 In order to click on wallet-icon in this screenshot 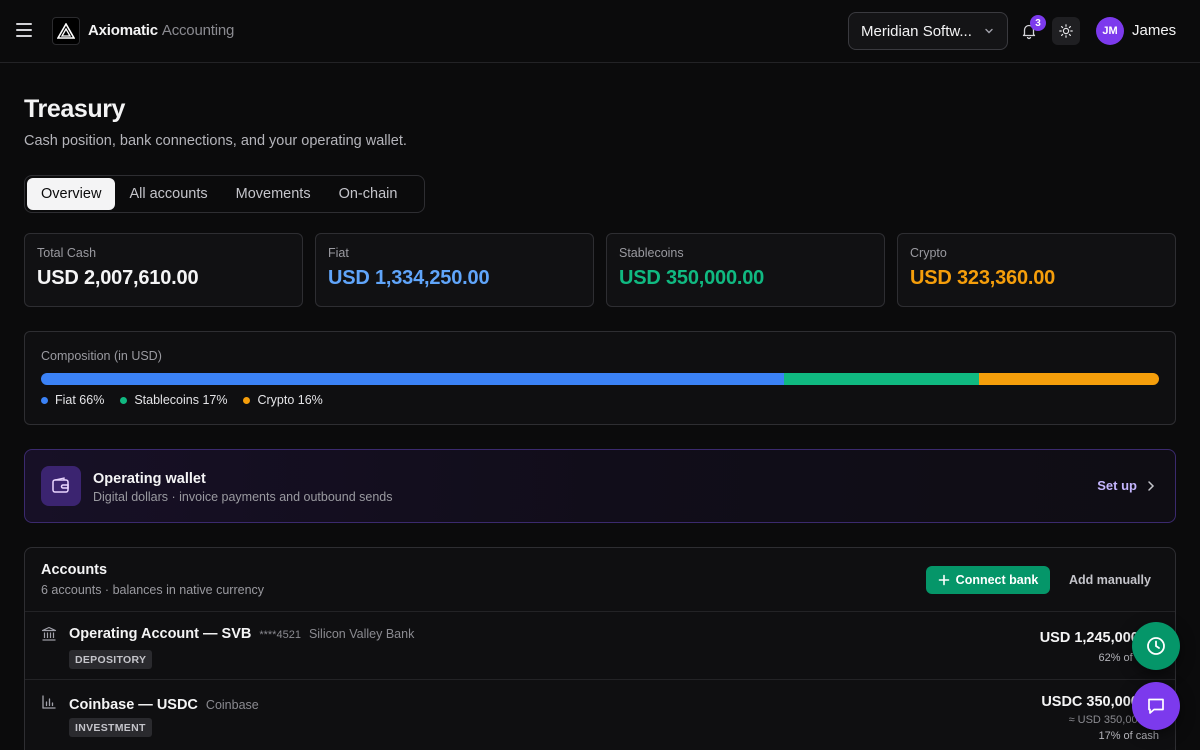, I will do `click(61, 486)`.